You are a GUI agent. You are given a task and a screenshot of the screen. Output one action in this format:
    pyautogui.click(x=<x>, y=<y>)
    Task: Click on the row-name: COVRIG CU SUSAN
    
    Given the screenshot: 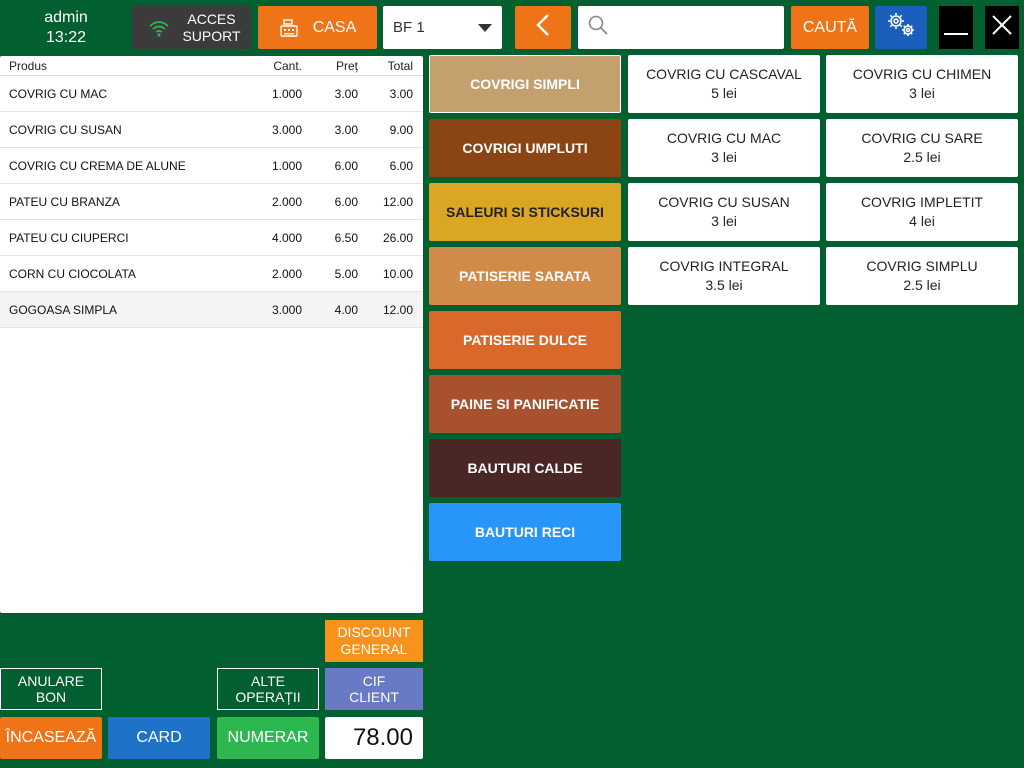 What is the action you would take?
    pyautogui.click(x=65, y=129)
    